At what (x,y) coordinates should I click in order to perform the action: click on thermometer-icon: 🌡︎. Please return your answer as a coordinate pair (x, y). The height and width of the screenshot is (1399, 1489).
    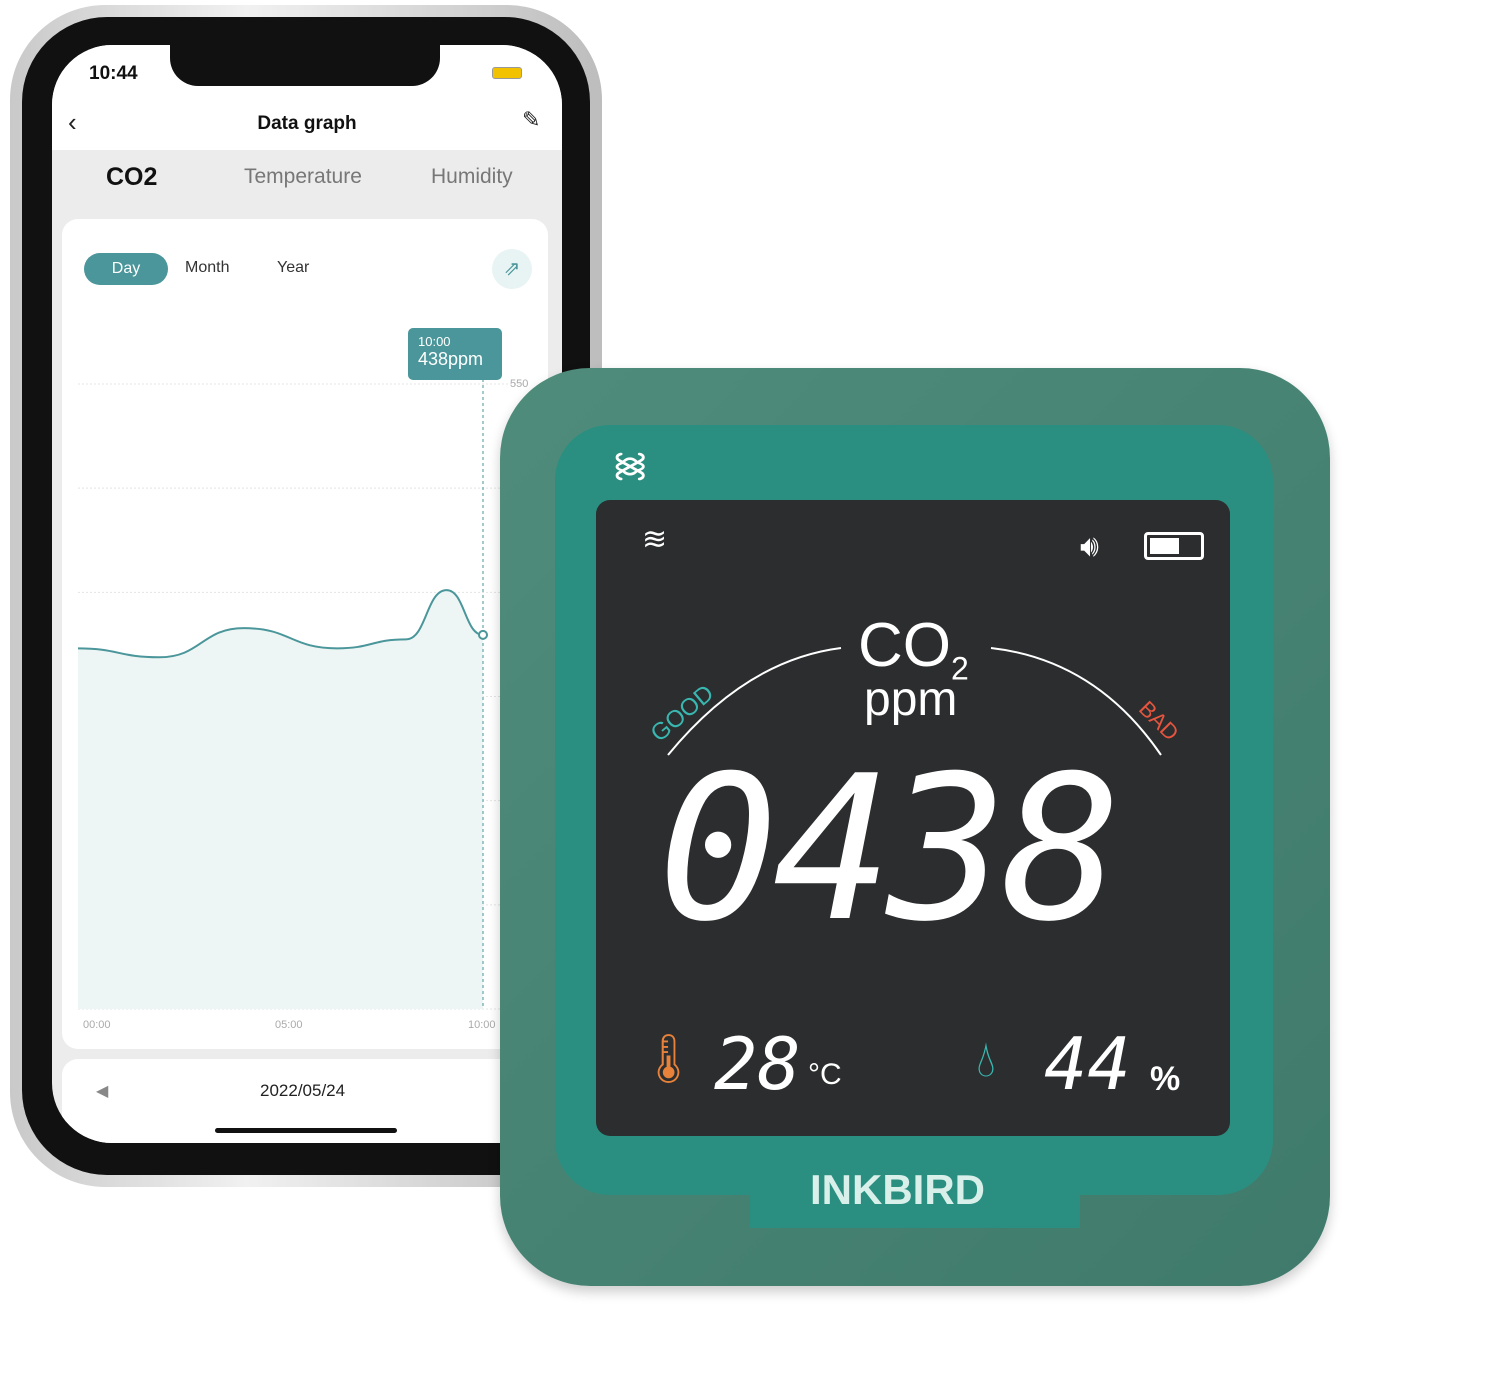
    Looking at the image, I should click on (668, 1059).